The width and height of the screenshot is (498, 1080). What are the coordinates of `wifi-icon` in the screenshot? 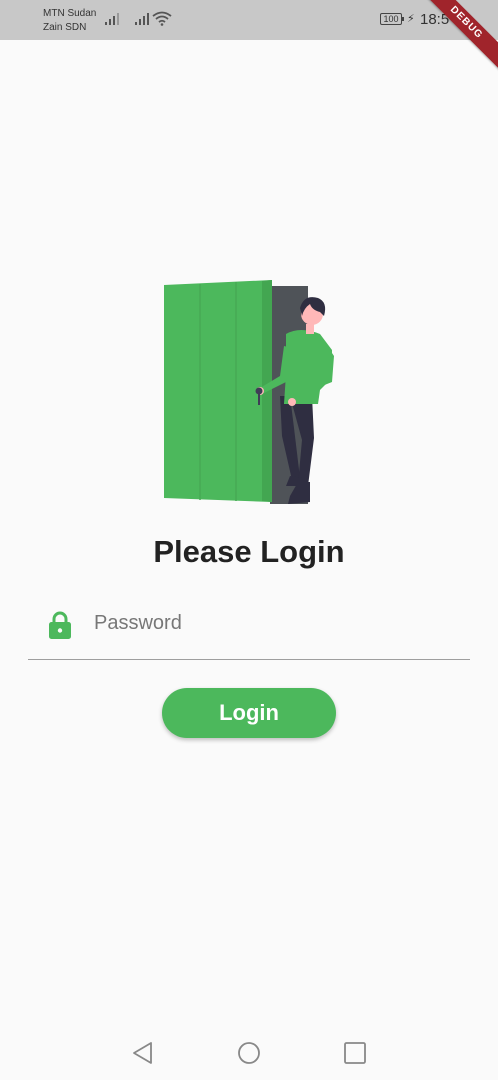 It's located at (162, 18).